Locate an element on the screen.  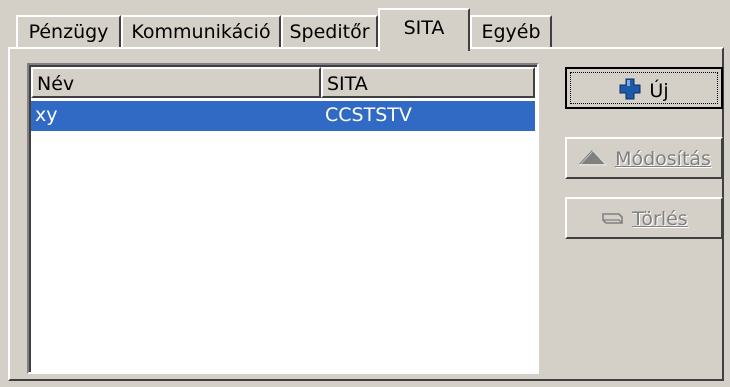
tab-label: Egyéb is located at coordinates (511, 32).